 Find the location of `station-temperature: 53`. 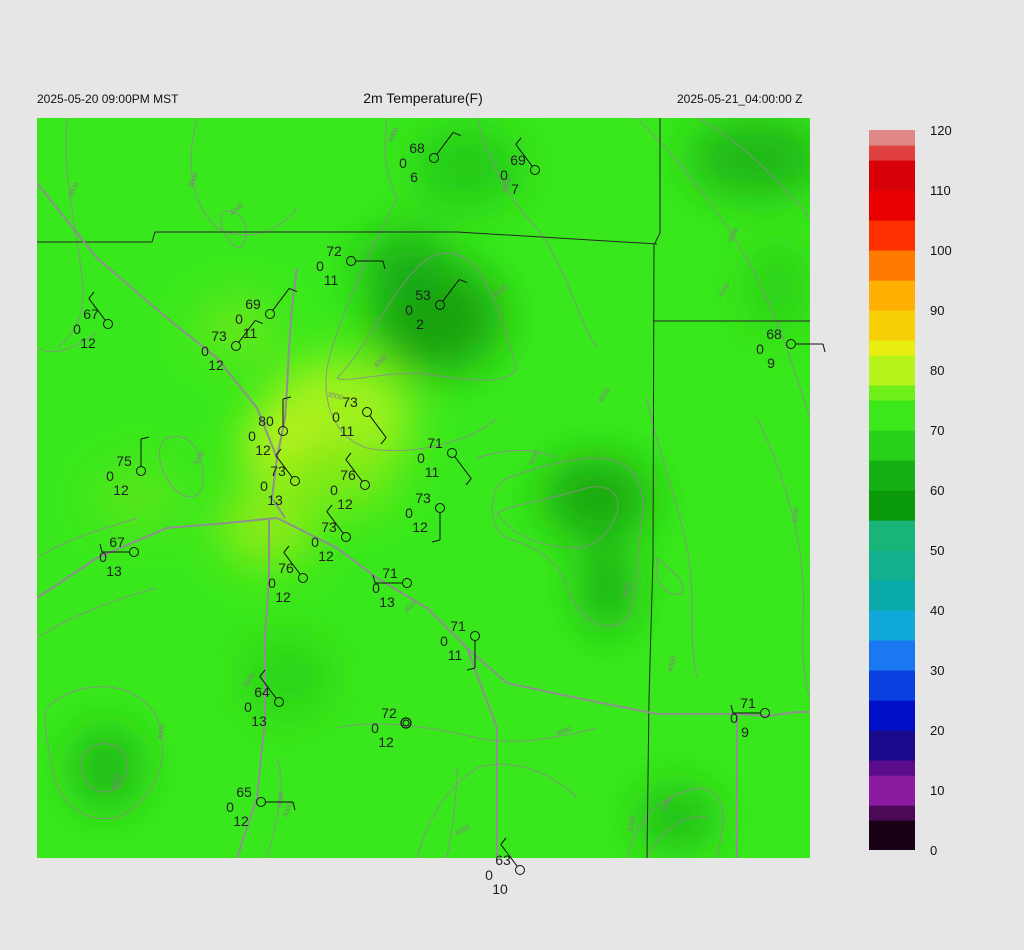

station-temperature: 53 is located at coordinates (423, 295).